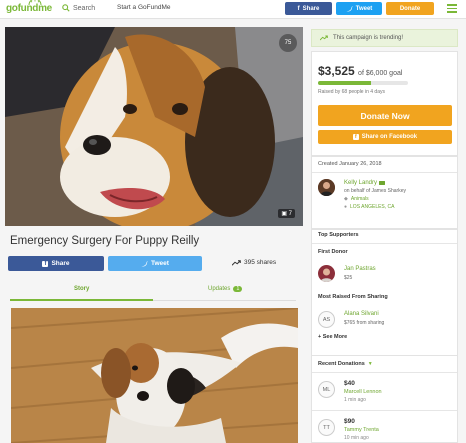 Image resolution: width=466 pixels, height=443 pixels. I want to click on nav-share-button: f Share, so click(308, 8).